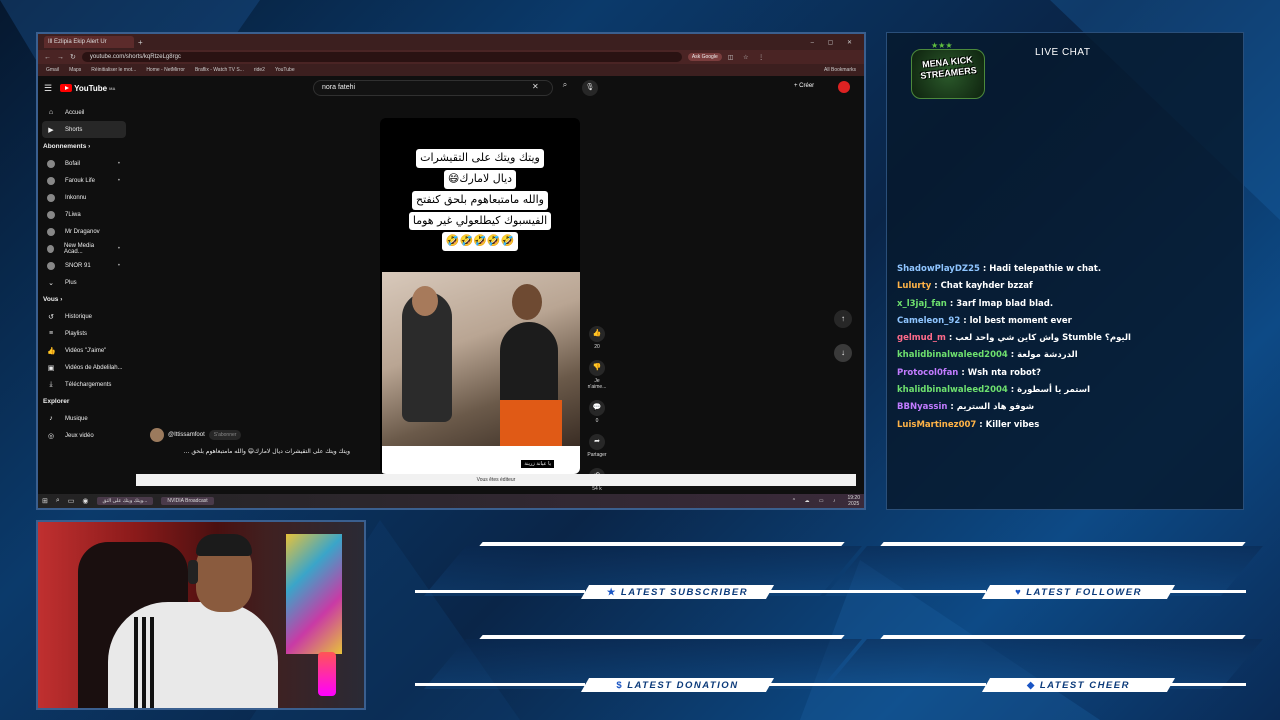 This screenshot has height=720, width=1280. Describe the element at coordinates (1084, 685) in the screenshot. I see `alert-label-text: LATEST CHEER` at that location.